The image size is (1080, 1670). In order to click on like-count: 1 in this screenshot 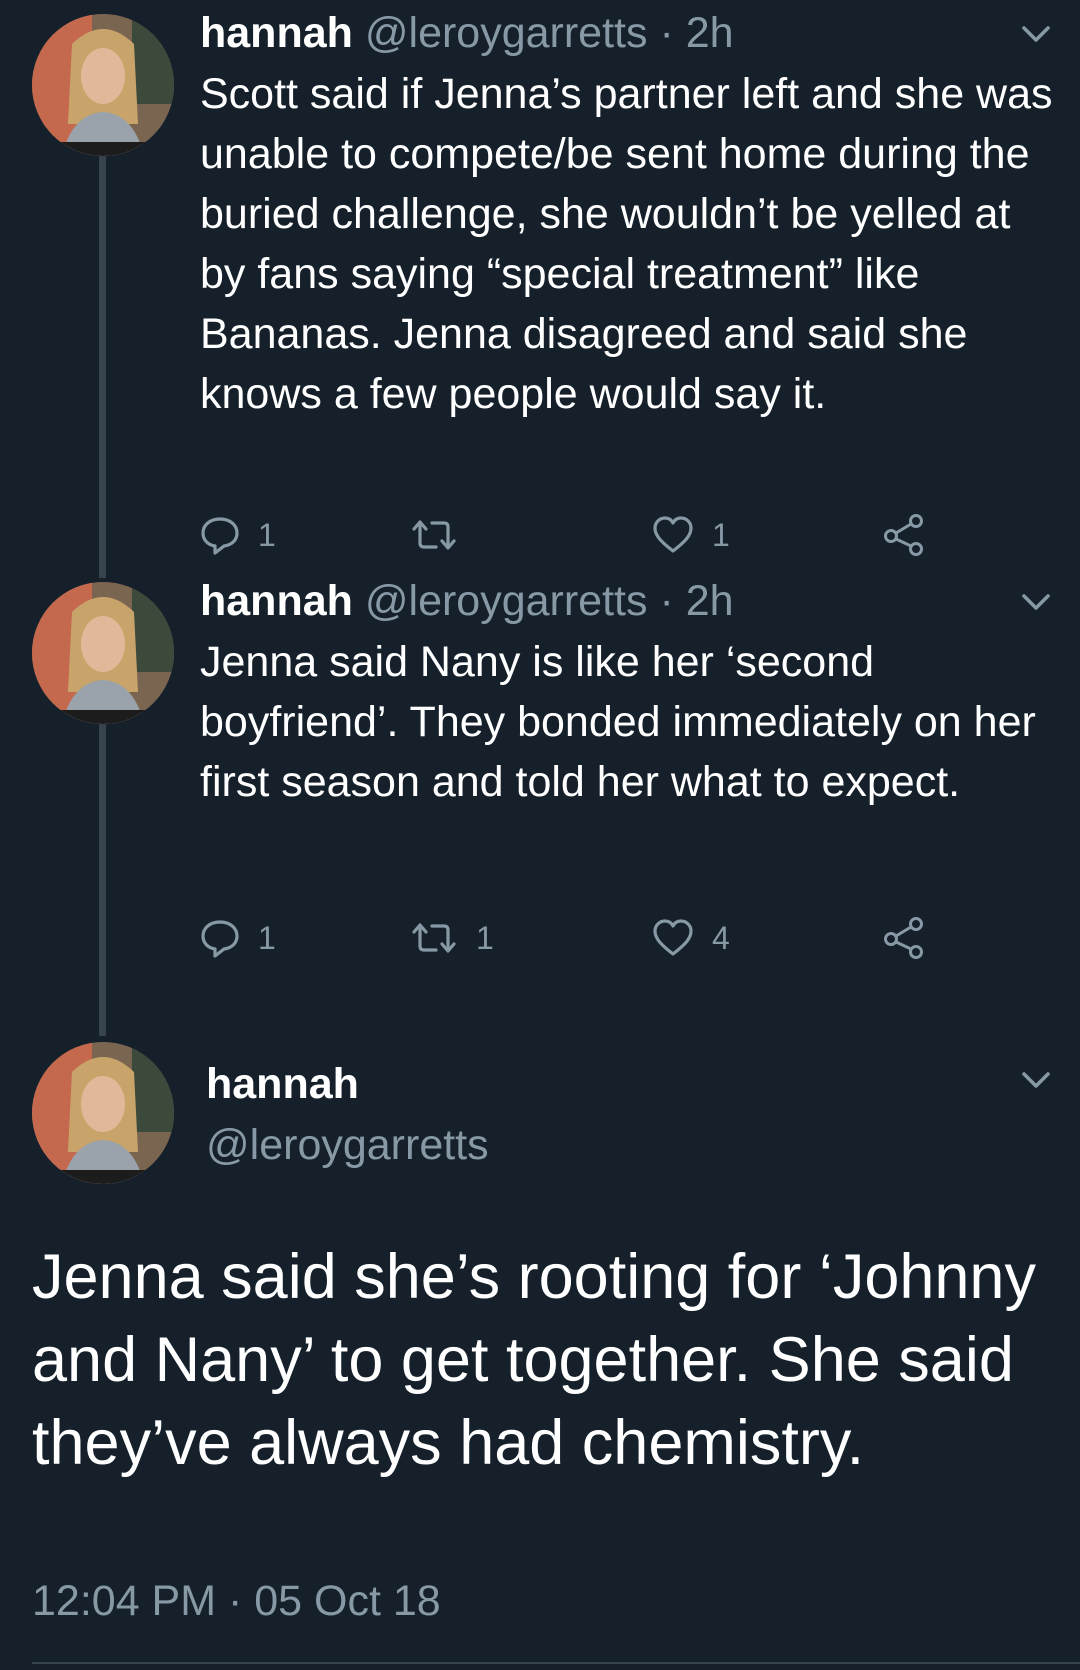, I will do `click(721, 534)`.